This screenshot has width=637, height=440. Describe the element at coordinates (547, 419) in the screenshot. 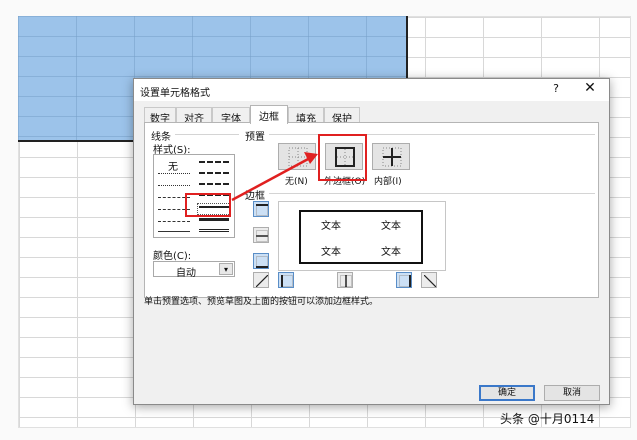

I see `watermark: 头条 @十月0114` at that location.